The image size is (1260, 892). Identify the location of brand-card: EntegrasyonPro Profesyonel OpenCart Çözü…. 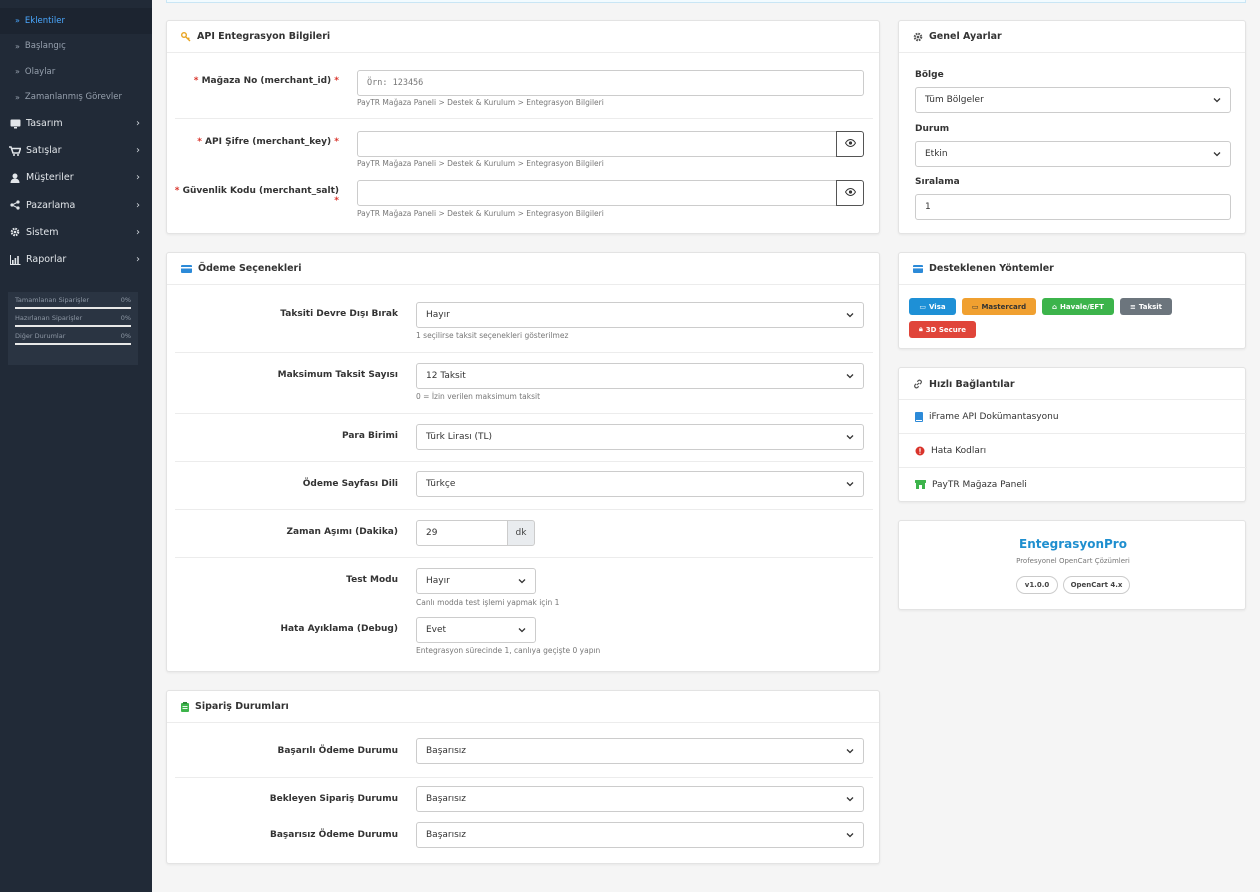
(1072, 565).